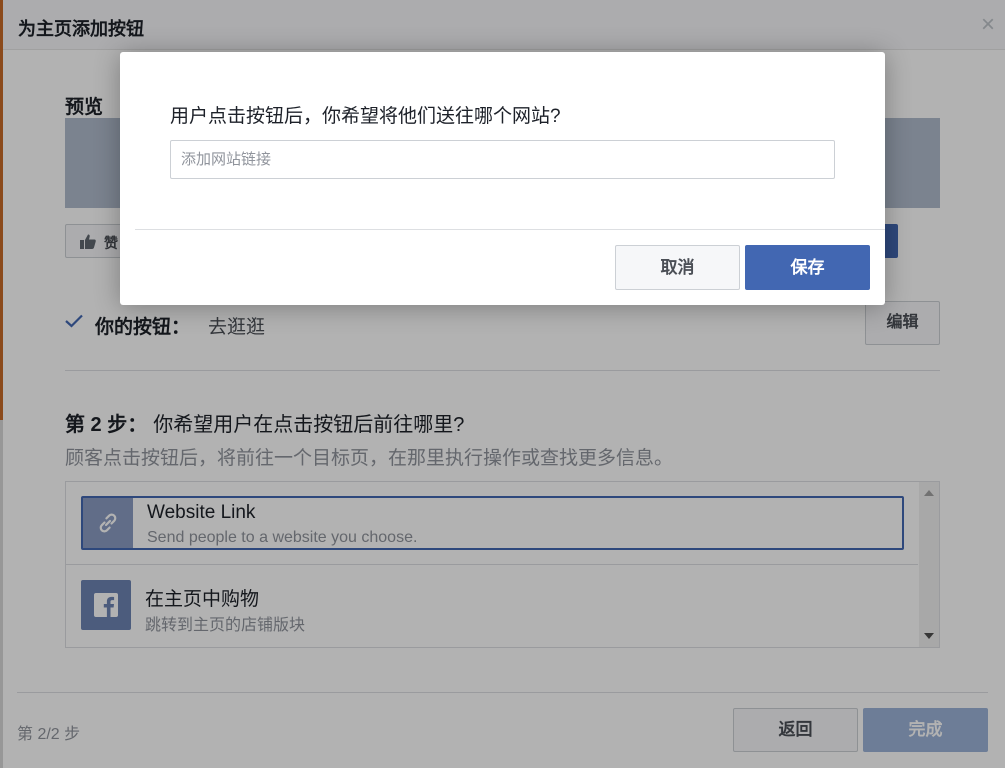 This screenshot has height=768, width=1005. I want to click on modal-divider, so click(510, 229).